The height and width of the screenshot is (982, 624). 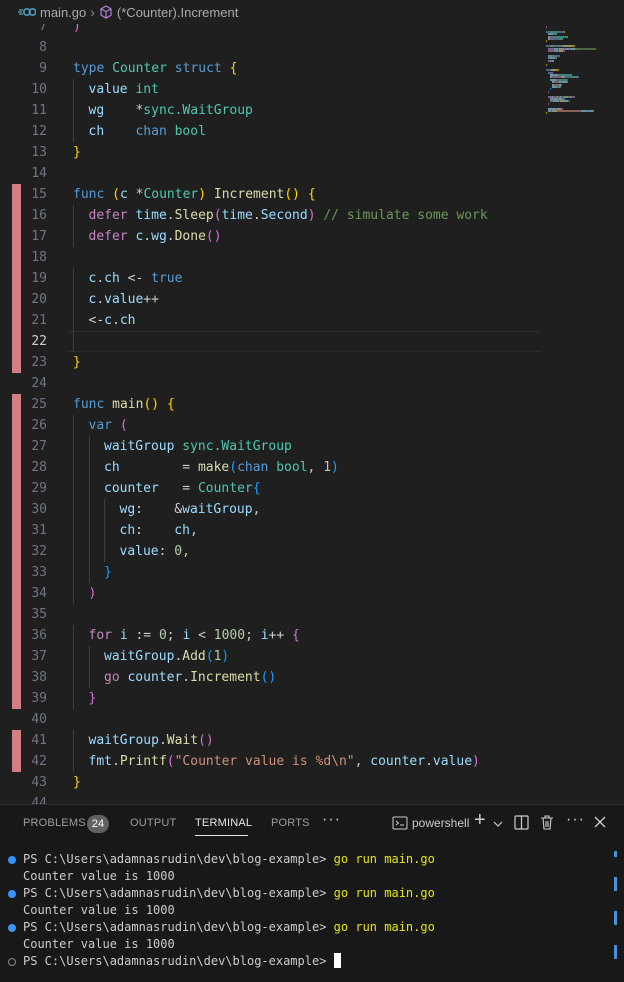 What do you see at coordinates (270, 446) in the screenshot?
I see `code-line: 27 waitGroup sync.WaitGroup` at bounding box center [270, 446].